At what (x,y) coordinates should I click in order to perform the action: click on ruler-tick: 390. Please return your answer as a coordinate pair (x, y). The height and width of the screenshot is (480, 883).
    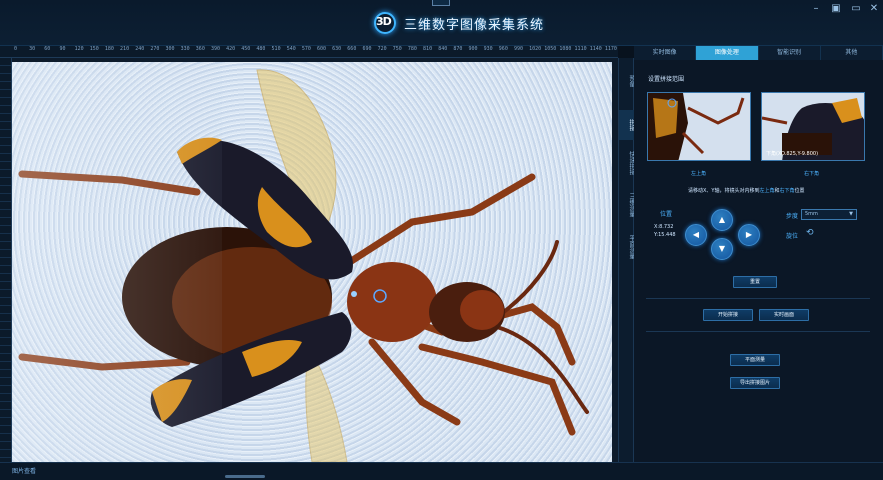
    Looking at the image, I should click on (215, 49).